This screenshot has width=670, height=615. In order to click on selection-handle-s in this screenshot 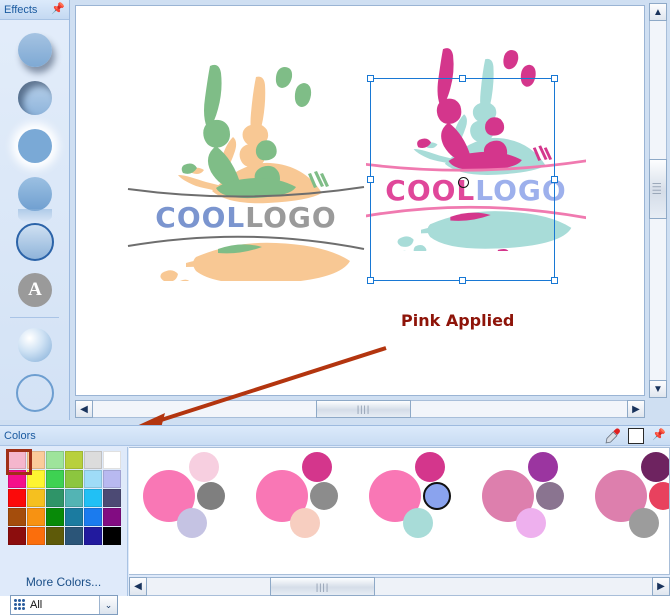, I will do `click(462, 280)`.